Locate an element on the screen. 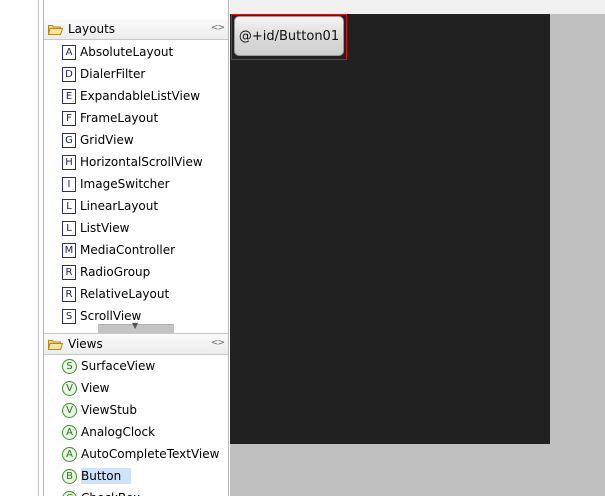 This screenshot has width=605, height=496. widget-letter-icon: C is located at coordinates (69, 493).